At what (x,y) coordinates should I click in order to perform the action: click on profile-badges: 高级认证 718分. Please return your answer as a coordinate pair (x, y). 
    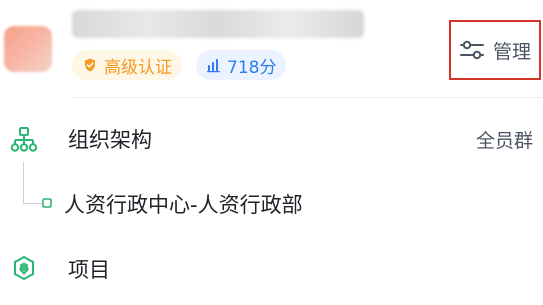
    Looking at the image, I should click on (179, 65).